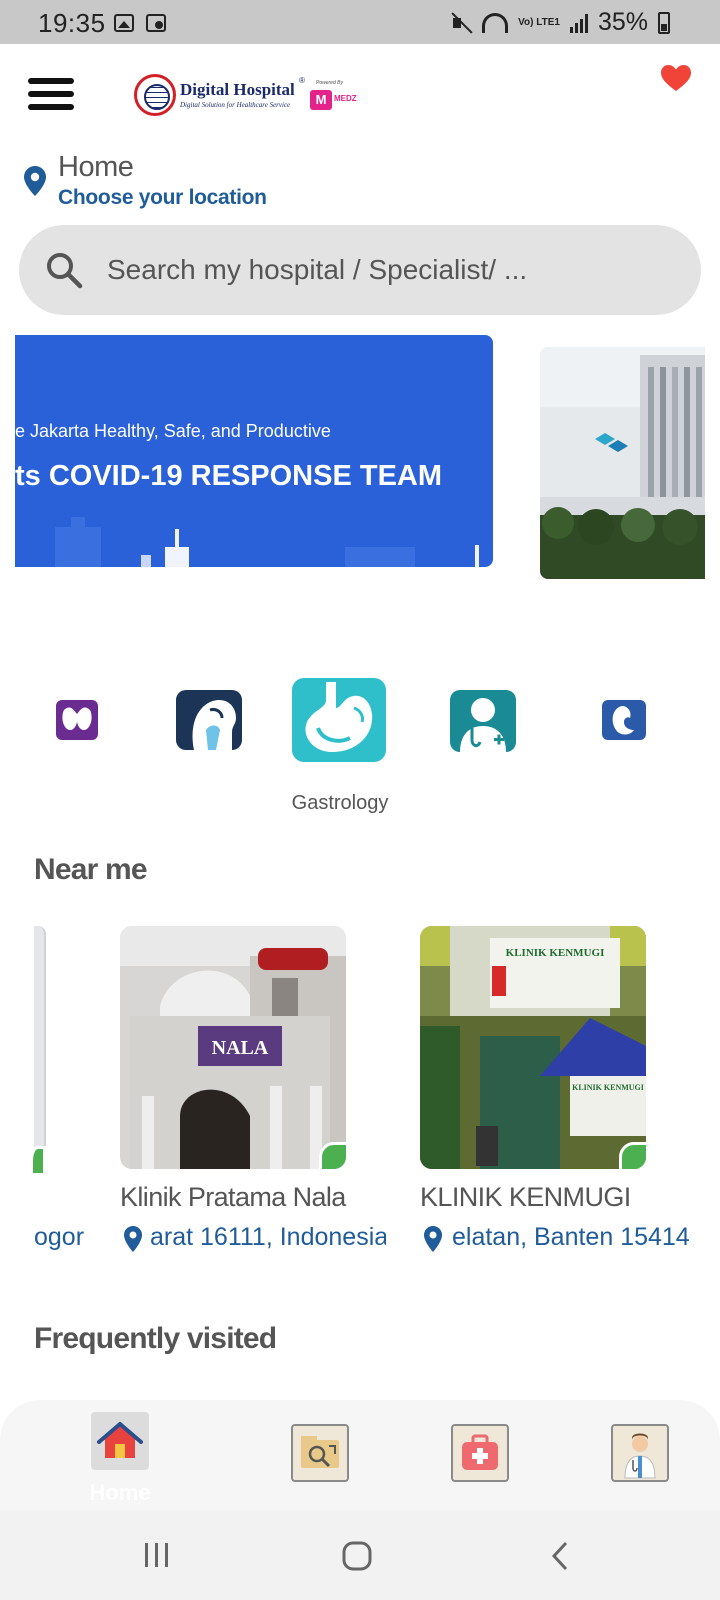  What do you see at coordinates (268, 1237) in the screenshot?
I see `hospital-address: arat 16111, Indonesia` at bounding box center [268, 1237].